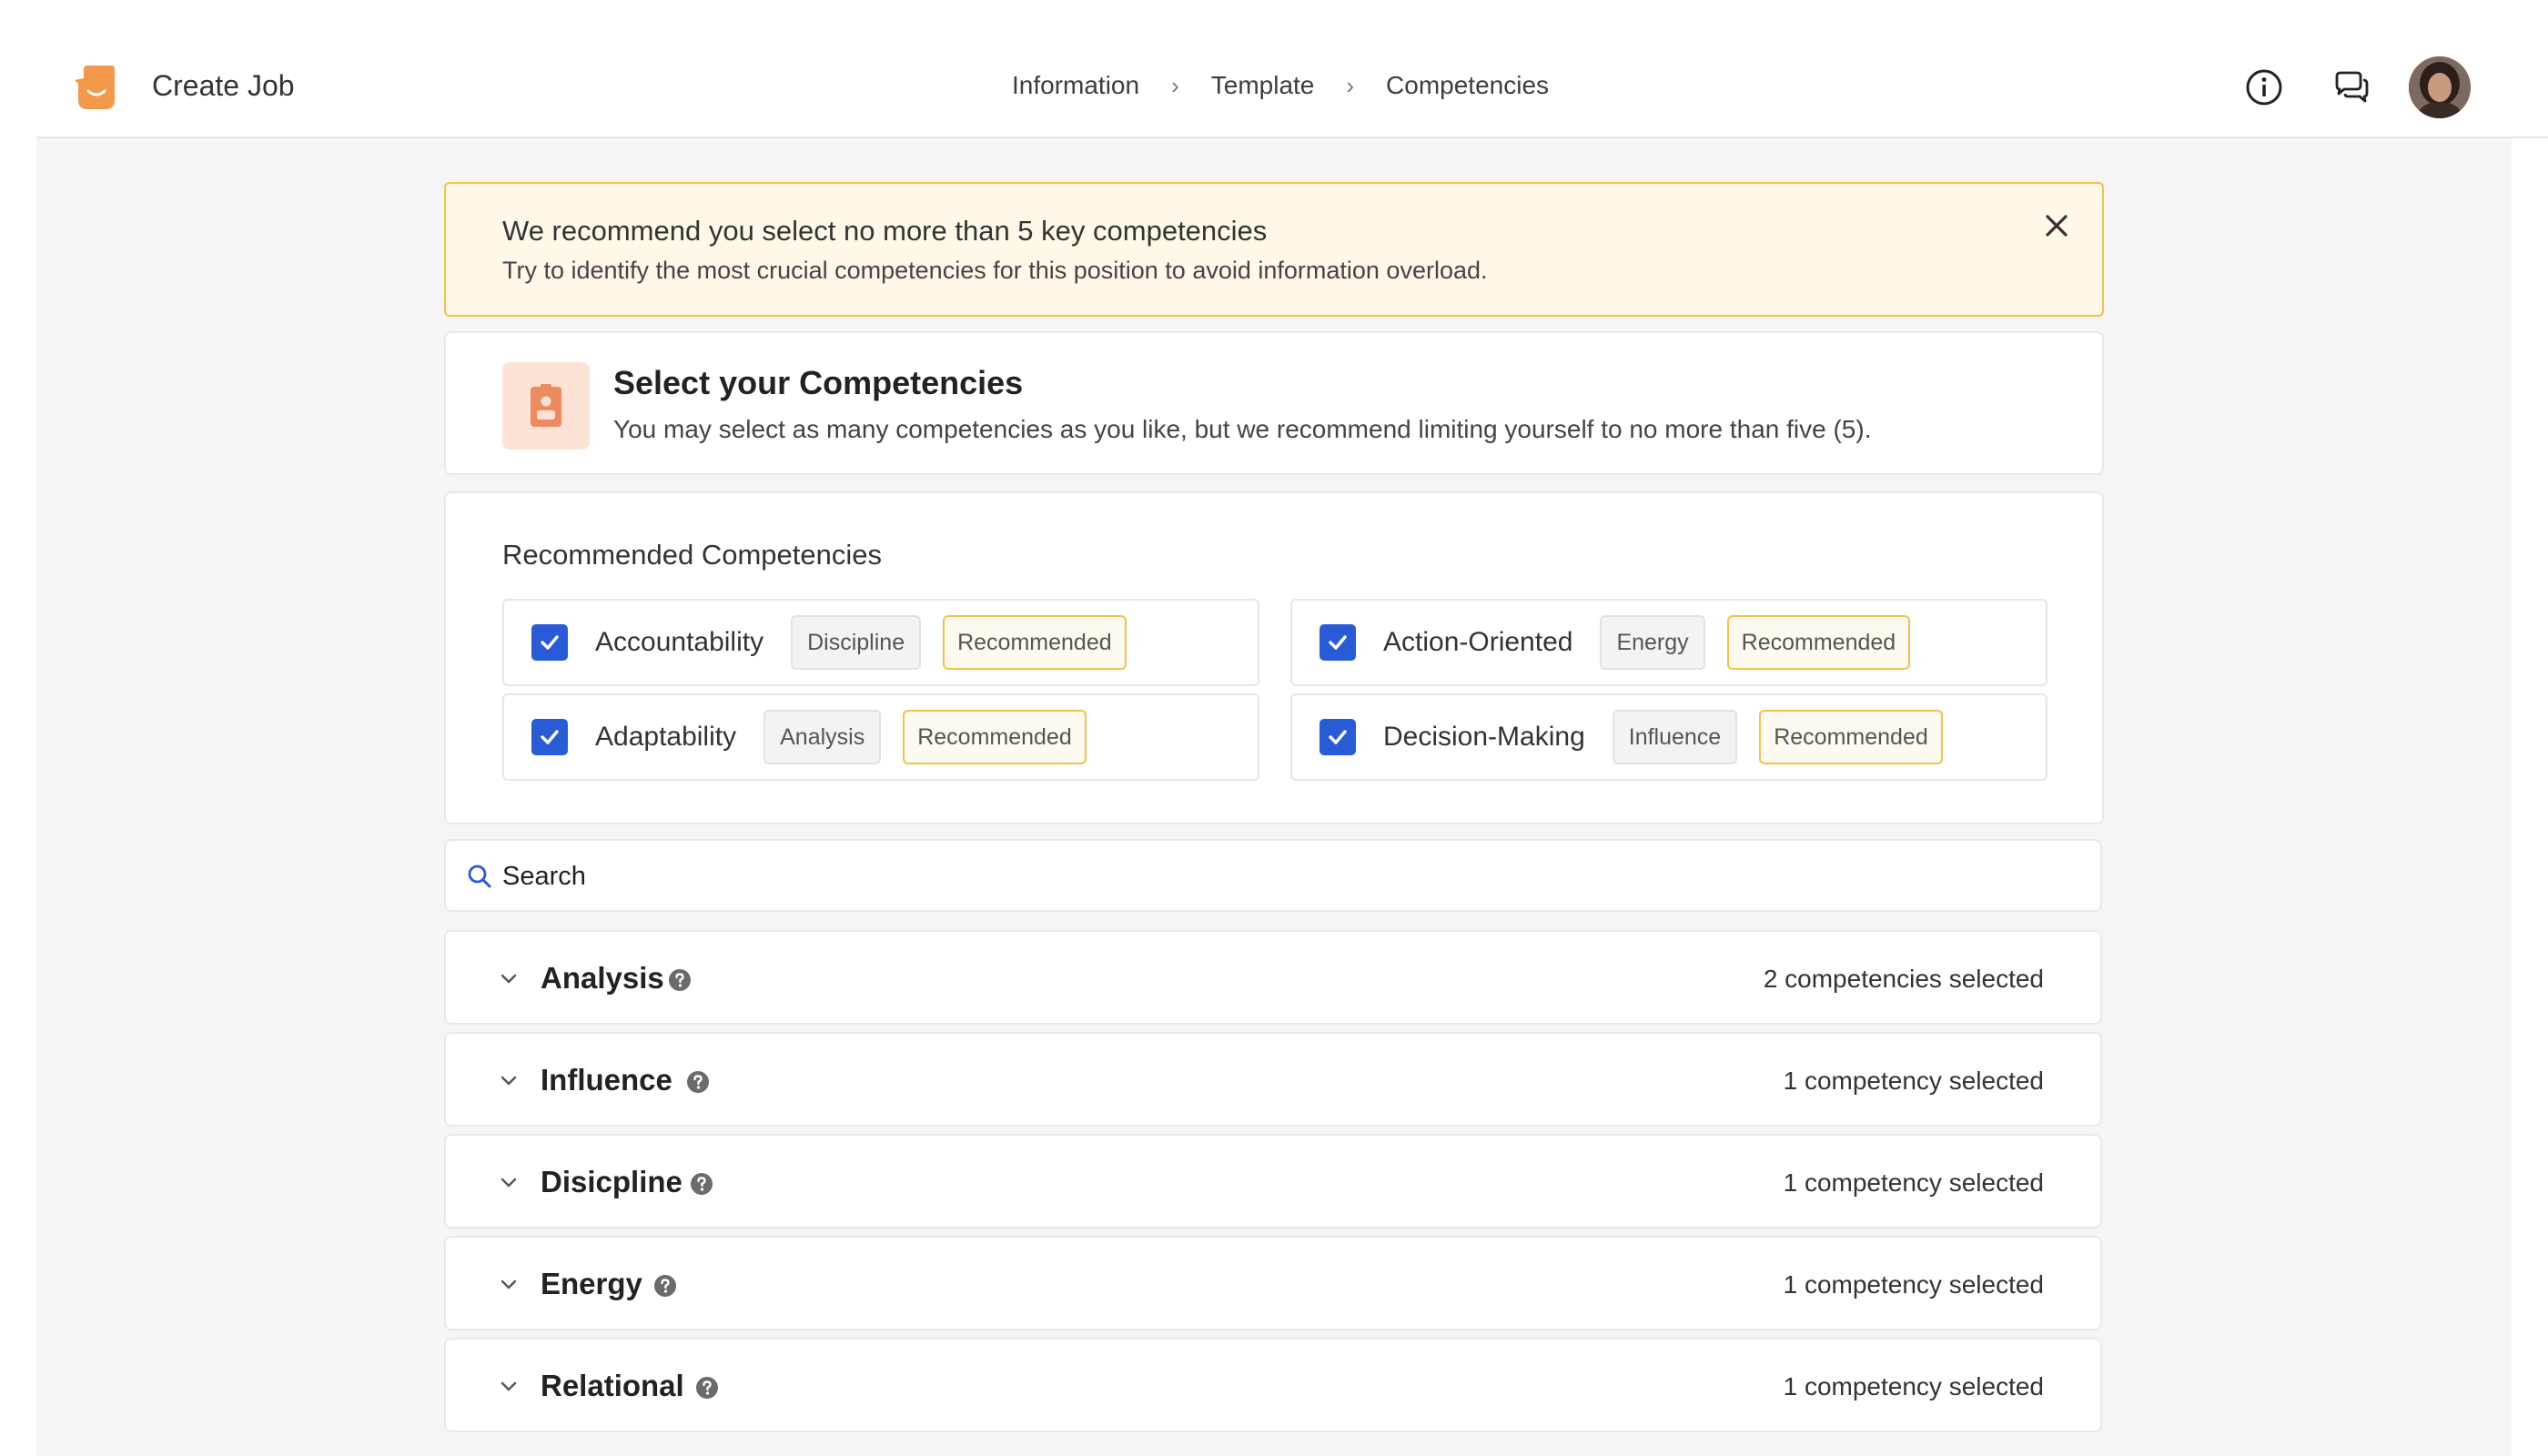 Image resolution: width=2548 pixels, height=1456 pixels. Describe the element at coordinates (1652, 643) in the screenshot. I see `category-tag: Energy` at that location.